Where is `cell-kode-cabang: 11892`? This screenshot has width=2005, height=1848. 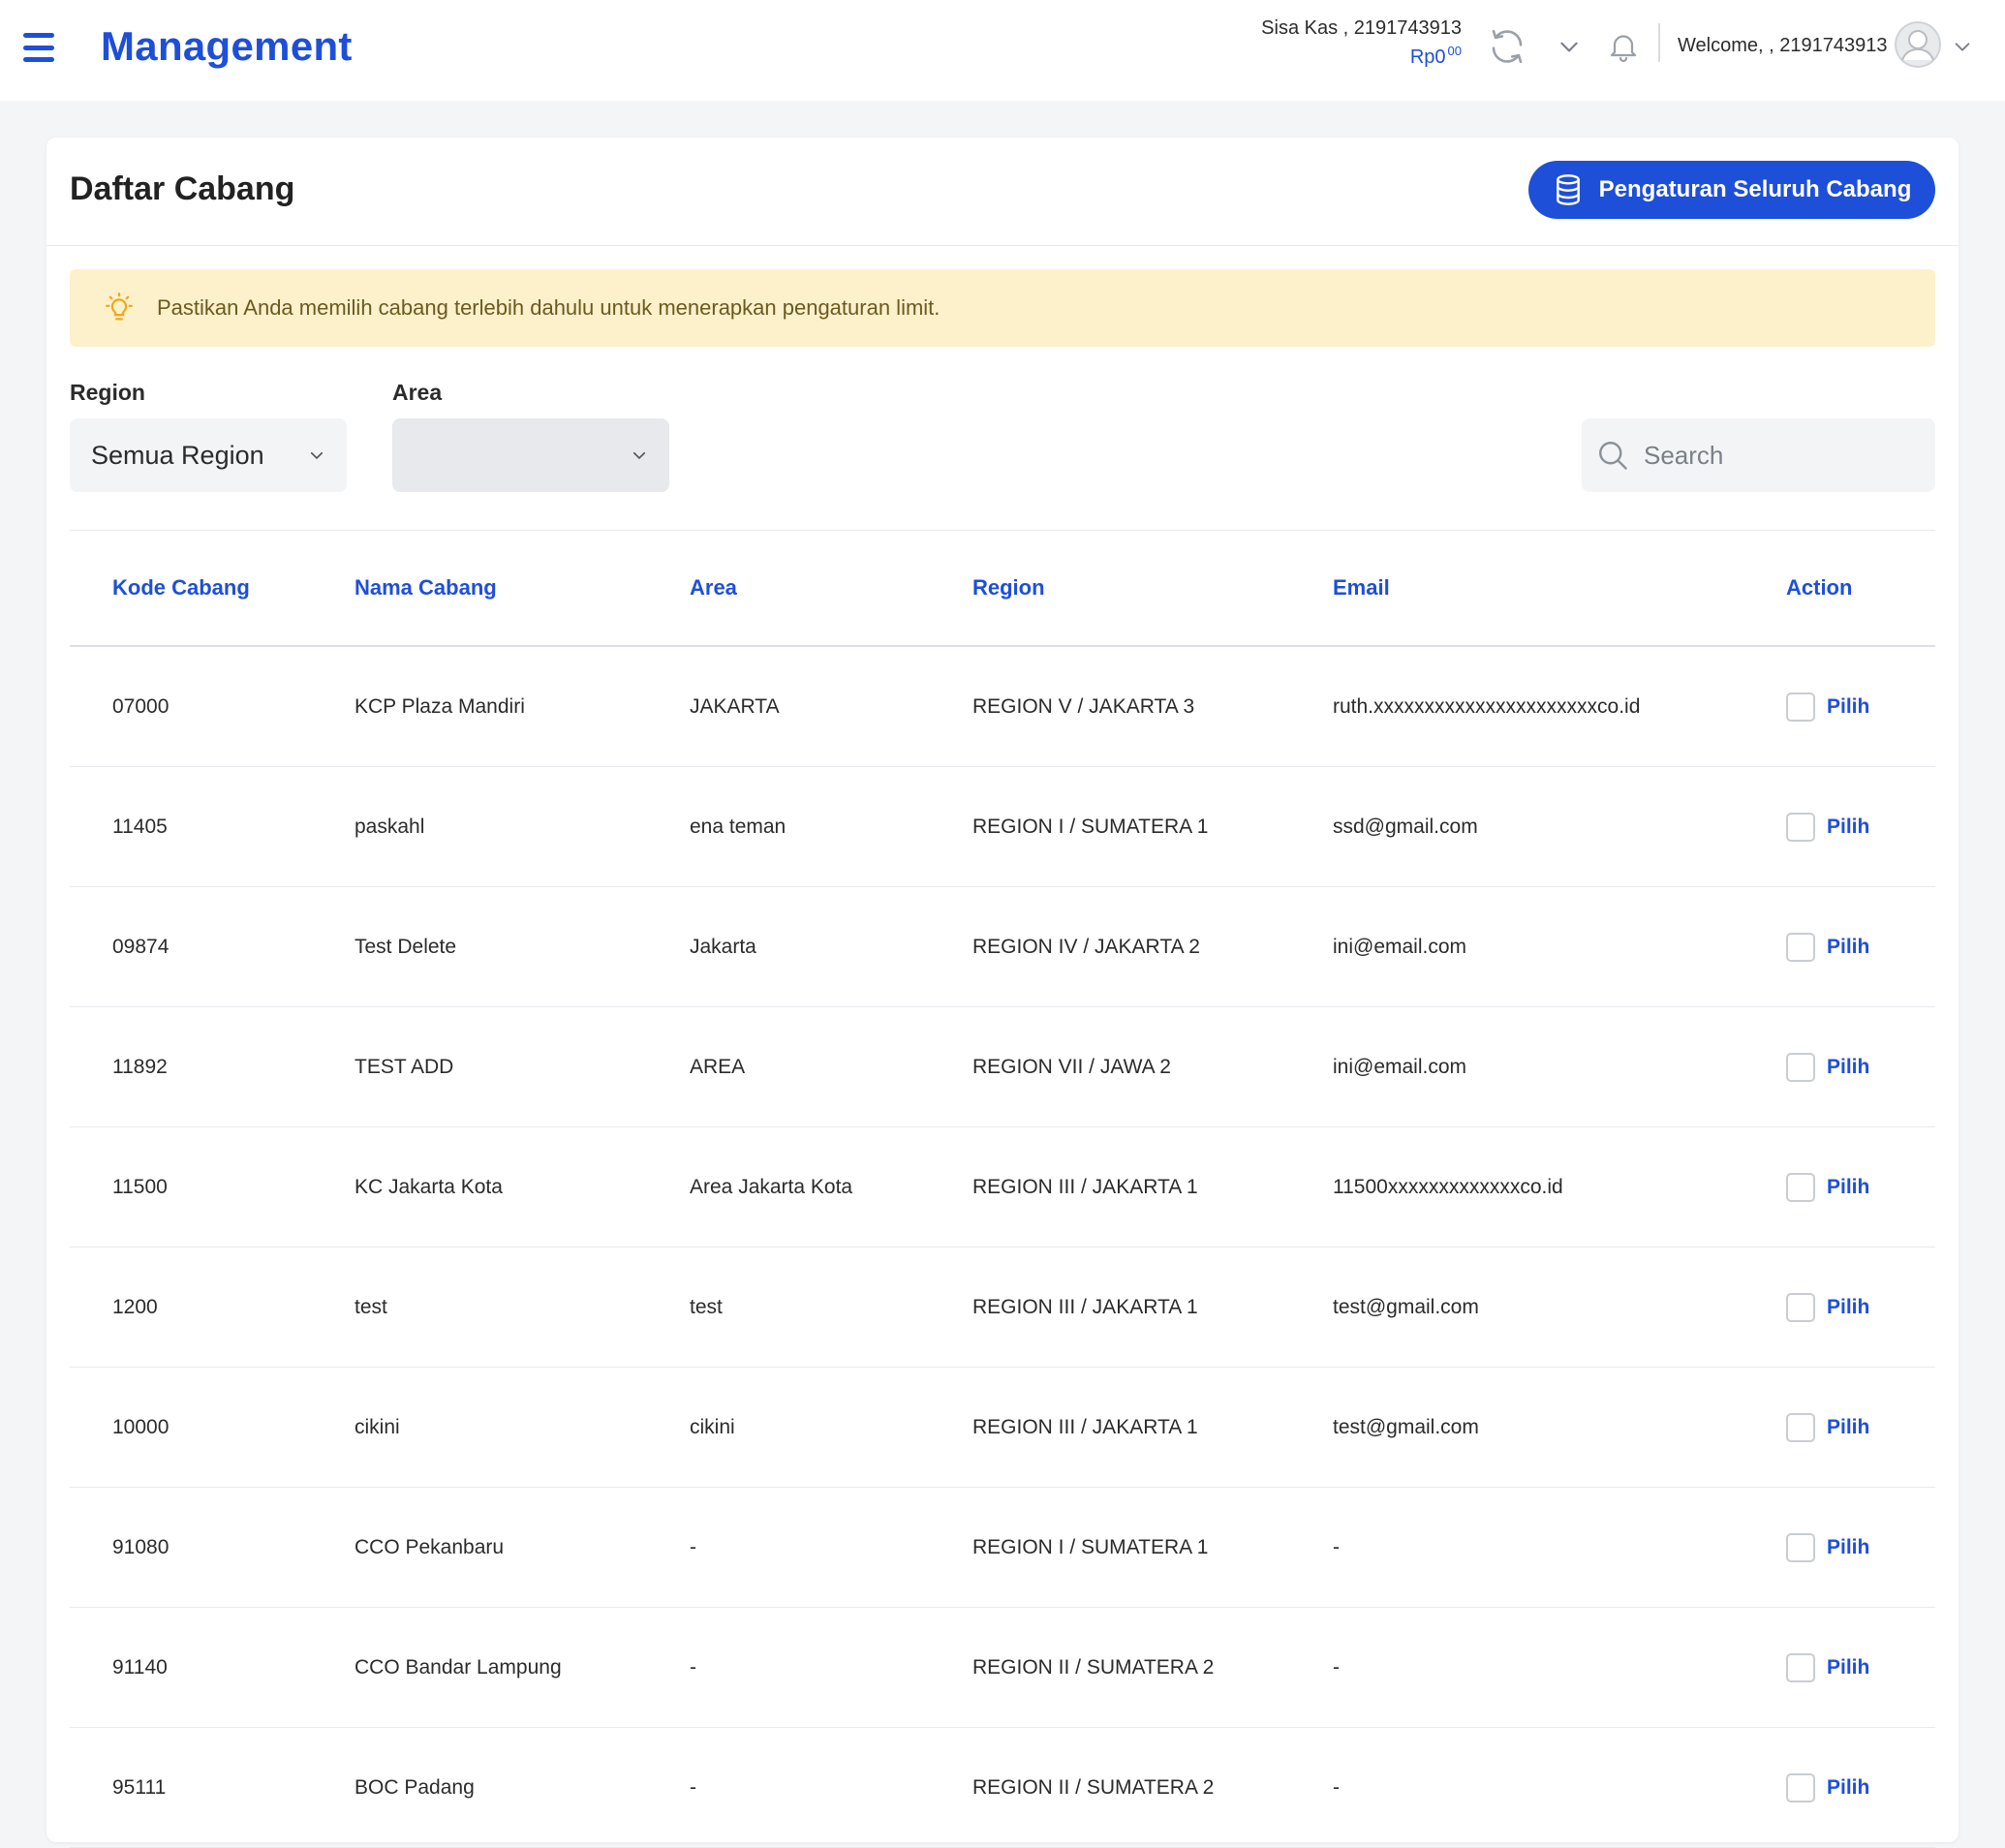 cell-kode-cabang: 11892 is located at coordinates (140, 1066).